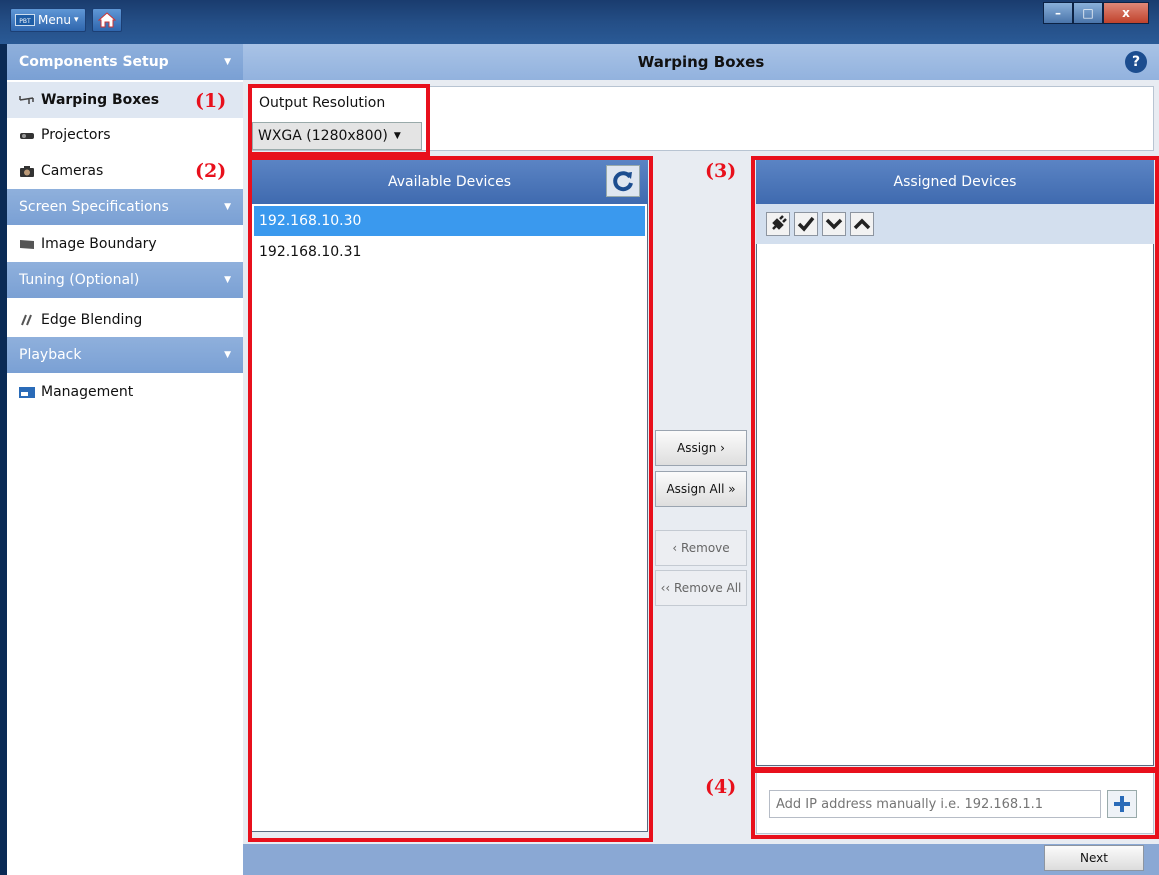 This screenshot has width=1159, height=875. Describe the element at coordinates (721, 171) in the screenshot. I see `annotation-label-3: (3)` at that location.